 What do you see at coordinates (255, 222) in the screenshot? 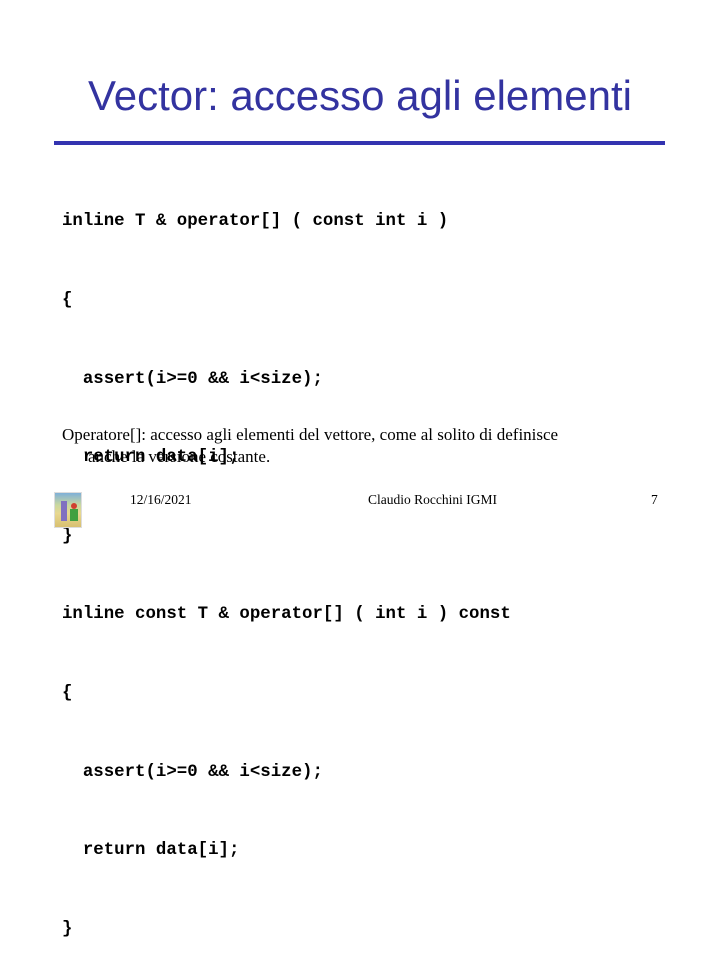
I see `code-line: inline T & operator[] ( const int i )` at bounding box center [255, 222].